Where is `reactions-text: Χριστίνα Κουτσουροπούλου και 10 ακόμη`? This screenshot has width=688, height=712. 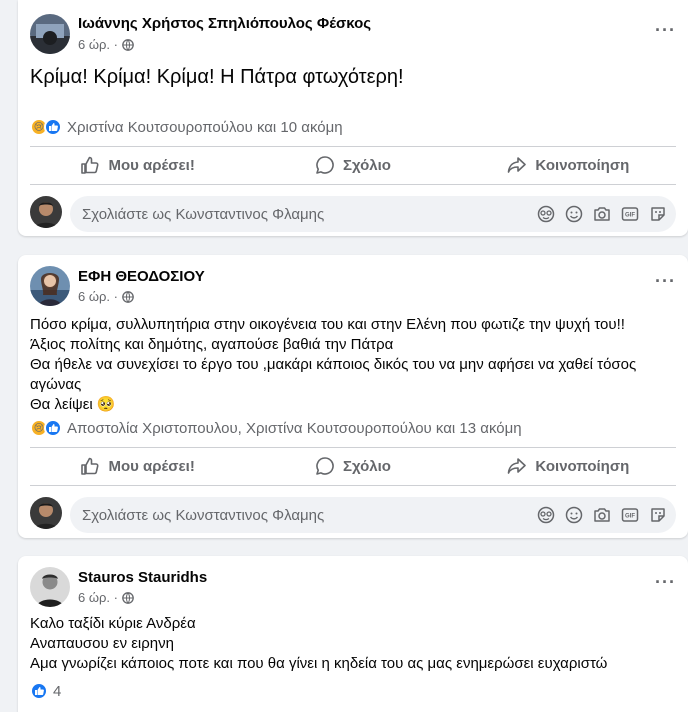
reactions-text: Χριστίνα Κουτσουροπούλου και 10 ακόμη is located at coordinates (205, 127).